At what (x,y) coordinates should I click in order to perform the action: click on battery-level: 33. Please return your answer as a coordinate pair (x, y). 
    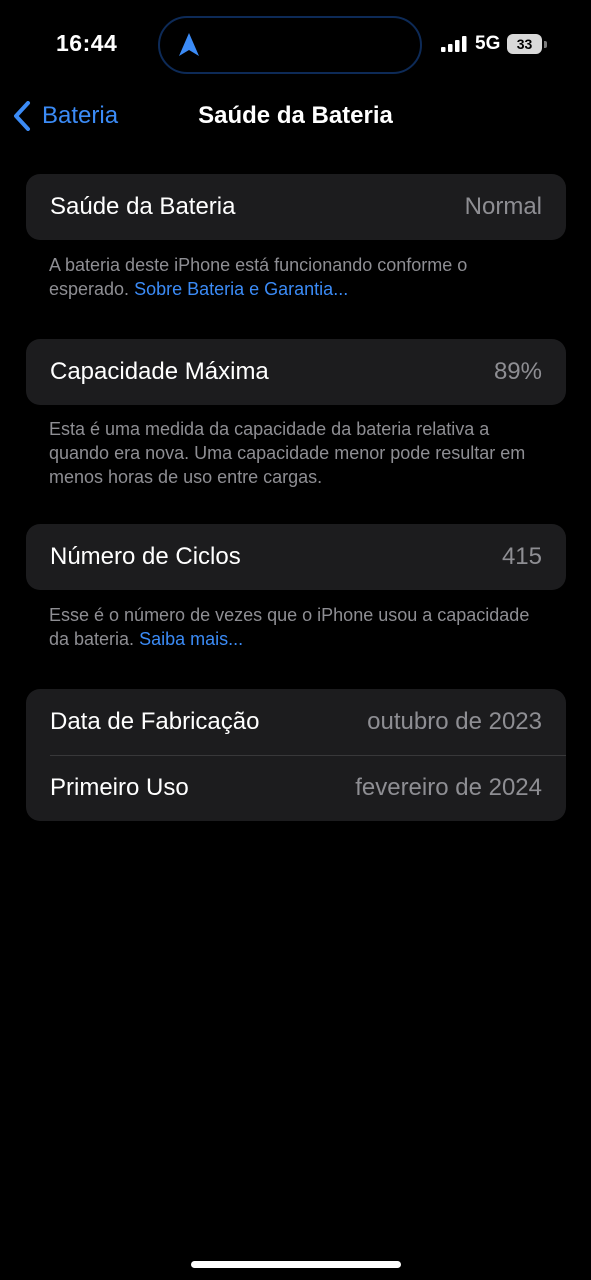
    Looking at the image, I should click on (524, 44).